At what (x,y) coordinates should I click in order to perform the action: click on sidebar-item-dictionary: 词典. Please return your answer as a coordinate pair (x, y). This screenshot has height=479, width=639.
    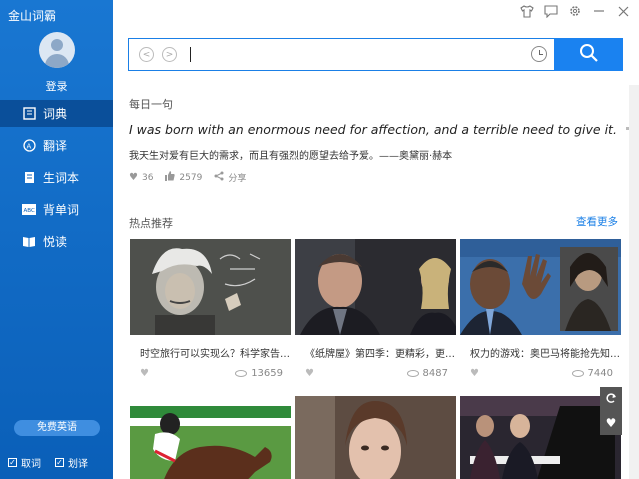
    Looking at the image, I should click on (56, 113).